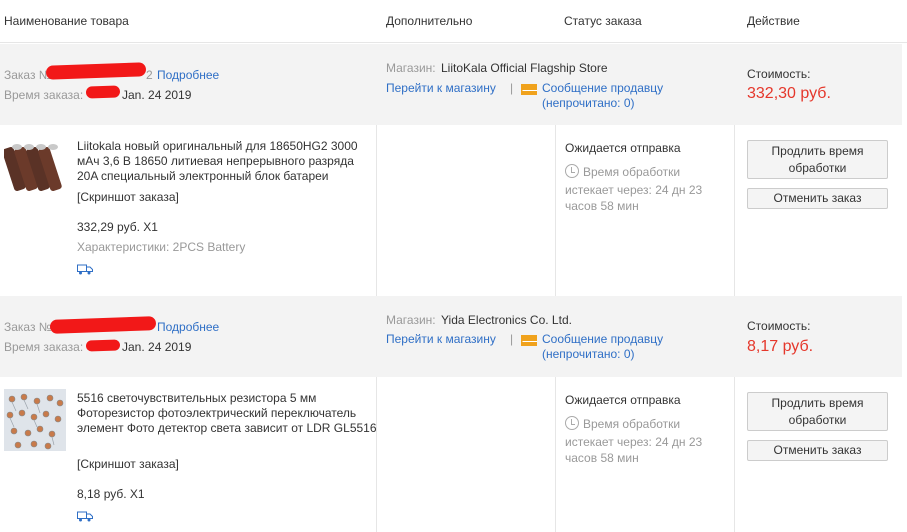 Image resolution: width=907 pixels, height=532 pixels. What do you see at coordinates (603, 21) in the screenshot?
I see `header-status: Статус заказа` at bounding box center [603, 21].